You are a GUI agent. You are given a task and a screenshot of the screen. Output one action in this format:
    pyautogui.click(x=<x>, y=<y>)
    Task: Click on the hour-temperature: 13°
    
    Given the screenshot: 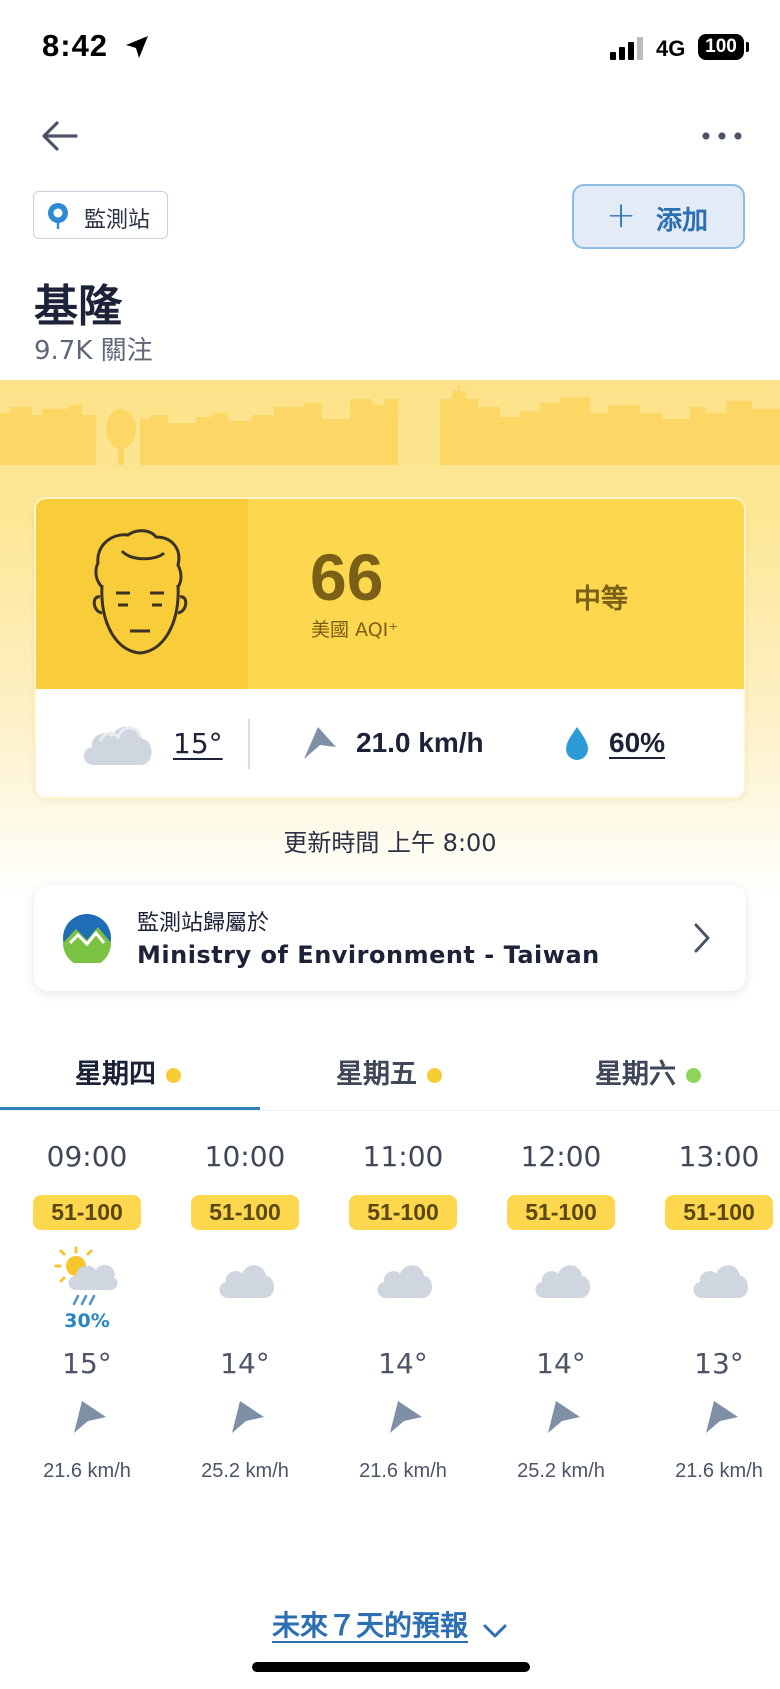 What is the action you would take?
    pyautogui.click(x=719, y=1363)
    